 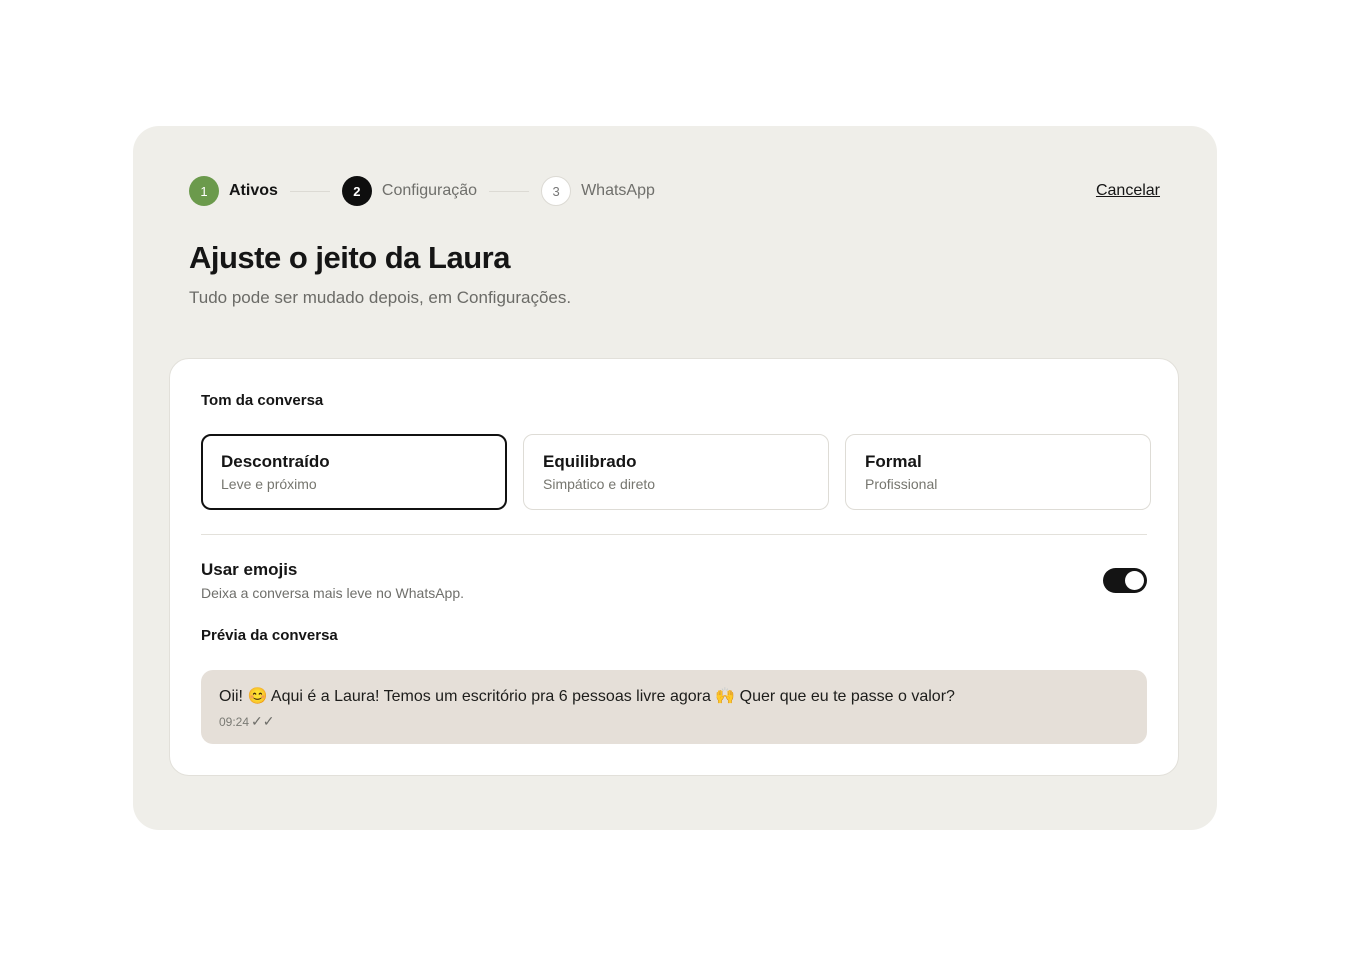 I want to click on step-number-3: 3, so click(x=556, y=191).